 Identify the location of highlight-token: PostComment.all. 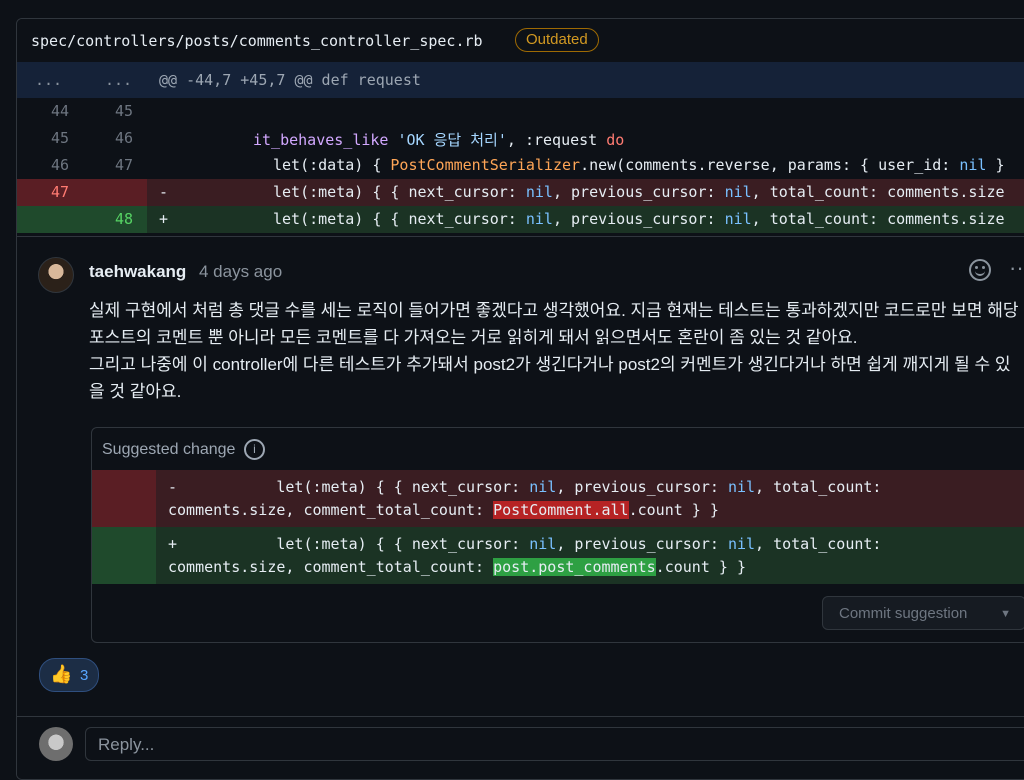
(561, 510).